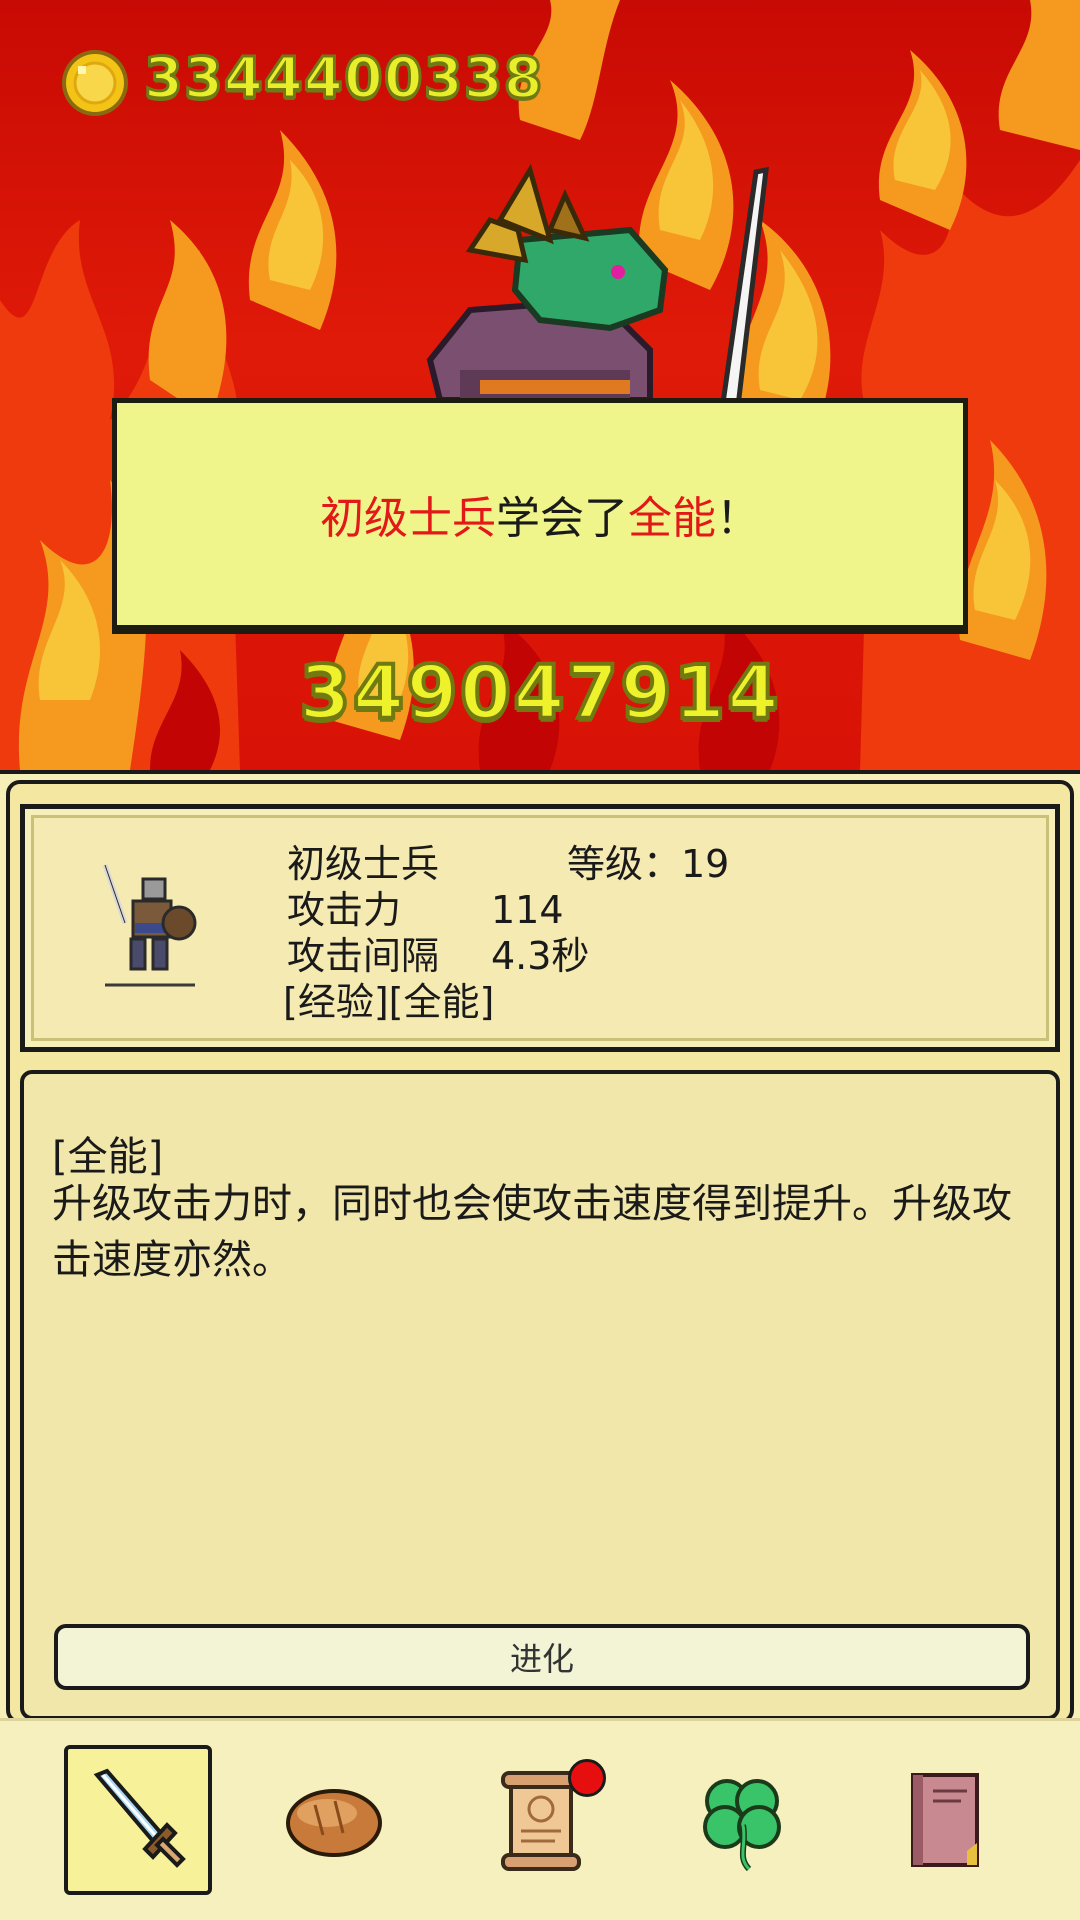 This screenshot has width=1080, height=1920. I want to click on interval-value: 4.3秒, so click(540, 956).